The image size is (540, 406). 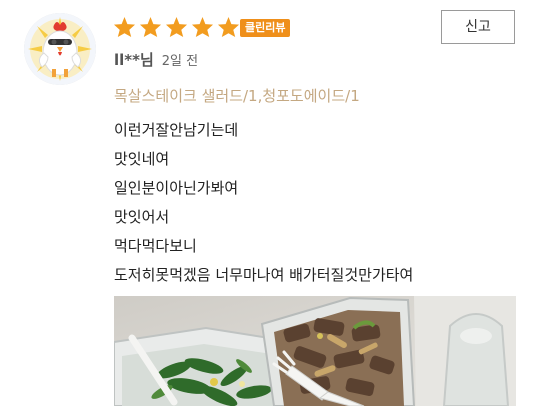 What do you see at coordinates (176, 188) in the screenshot?
I see `review-text-line: 일인분이아닌가봐여` at bounding box center [176, 188].